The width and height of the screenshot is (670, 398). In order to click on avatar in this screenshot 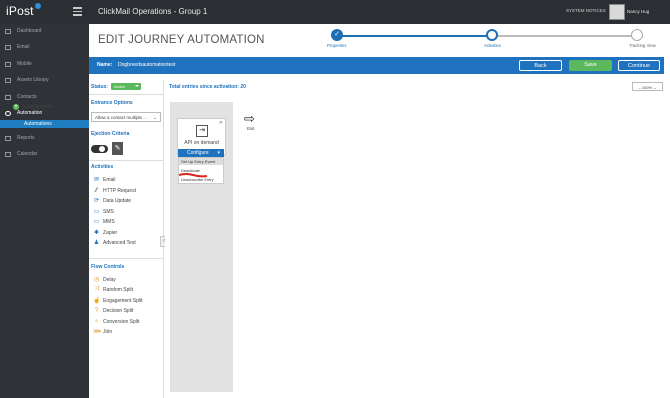, I will do `click(617, 12)`.